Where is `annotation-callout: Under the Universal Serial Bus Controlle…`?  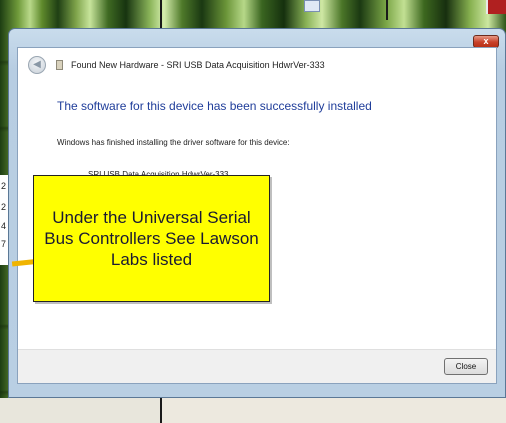 annotation-callout: Under the Universal Serial Bus Controlle… is located at coordinates (151, 238).